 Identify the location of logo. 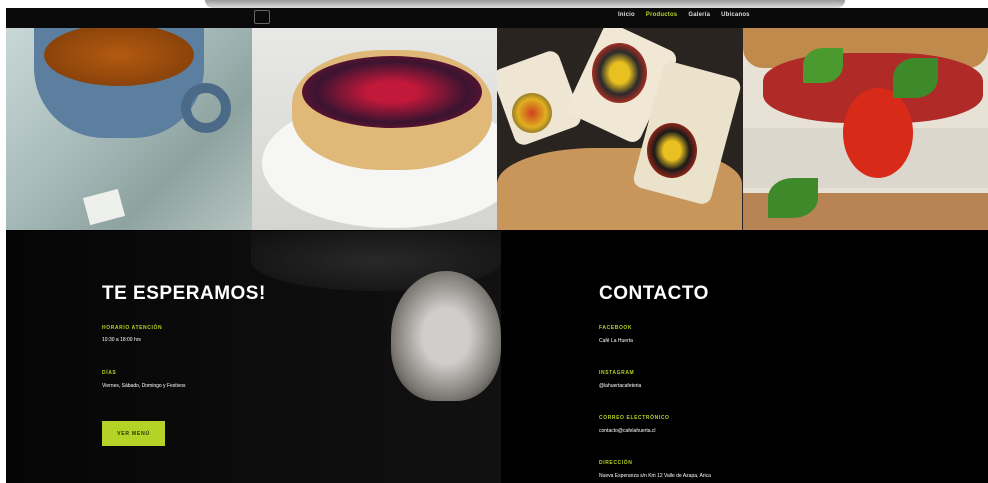
(262, 17).